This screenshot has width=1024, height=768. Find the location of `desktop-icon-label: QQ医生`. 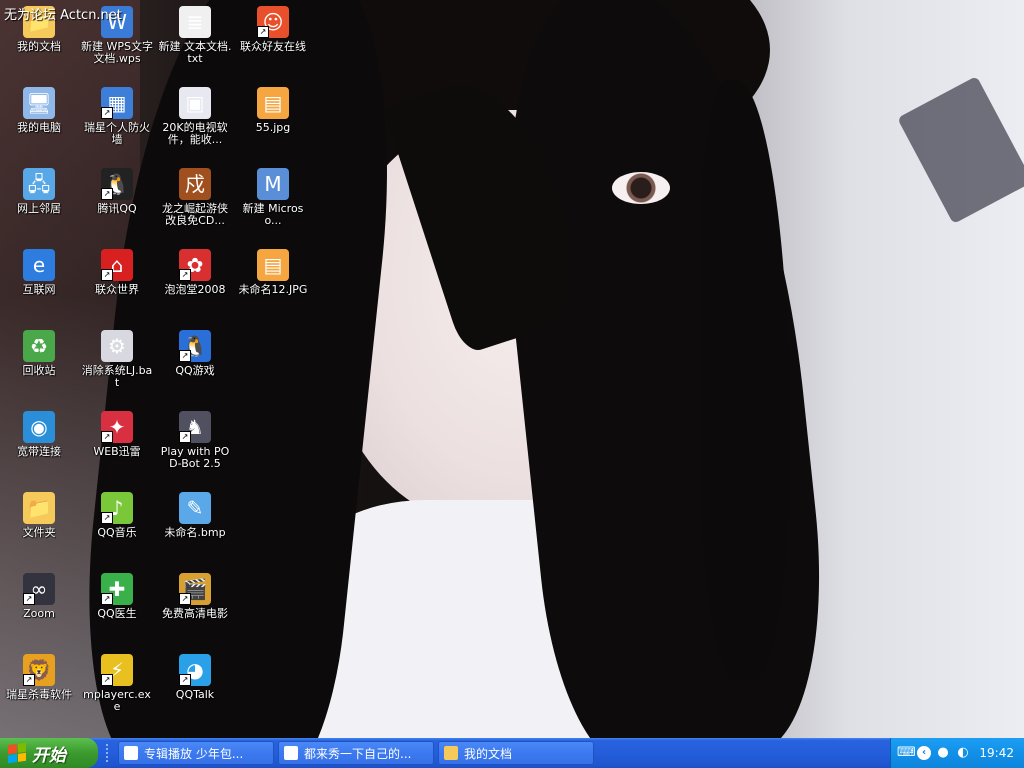

desktop-icon-label: QQ医生 is located at coordinates (117, 613).